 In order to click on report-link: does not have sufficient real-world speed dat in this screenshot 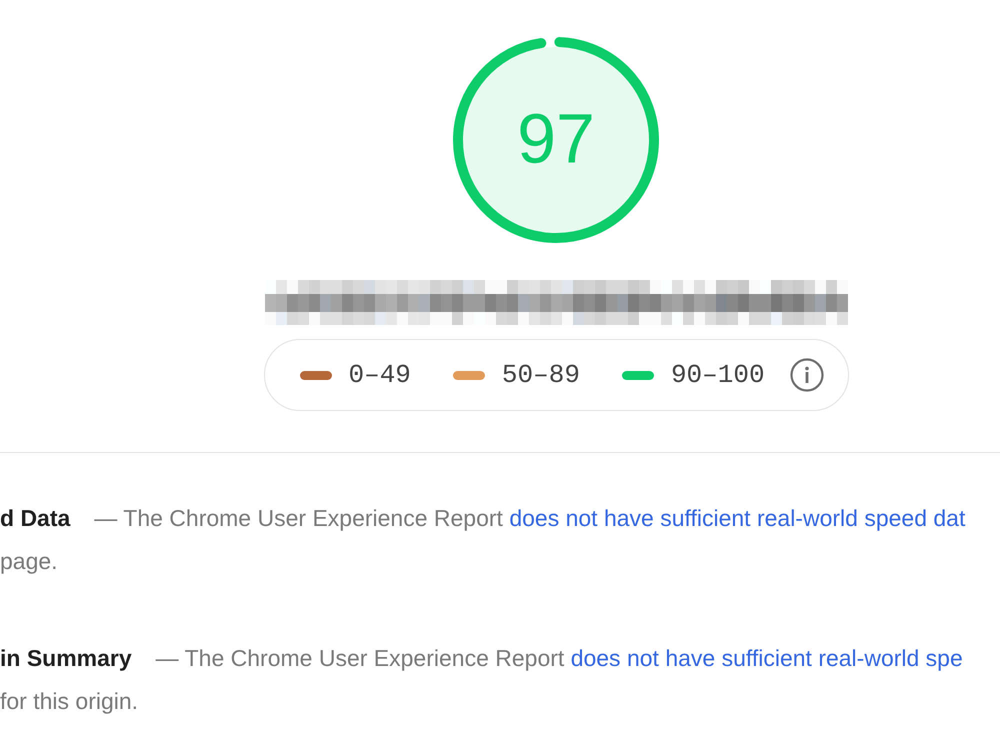, I will do `click(737, 518)`.